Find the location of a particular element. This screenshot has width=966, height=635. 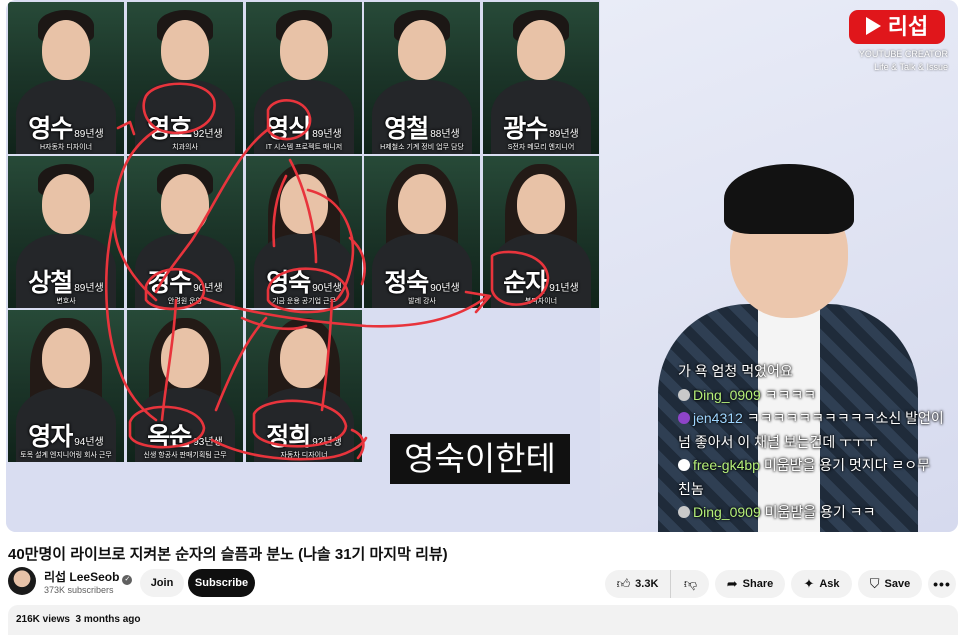

cast-name: 정희 is located at coordinates (288, 437).